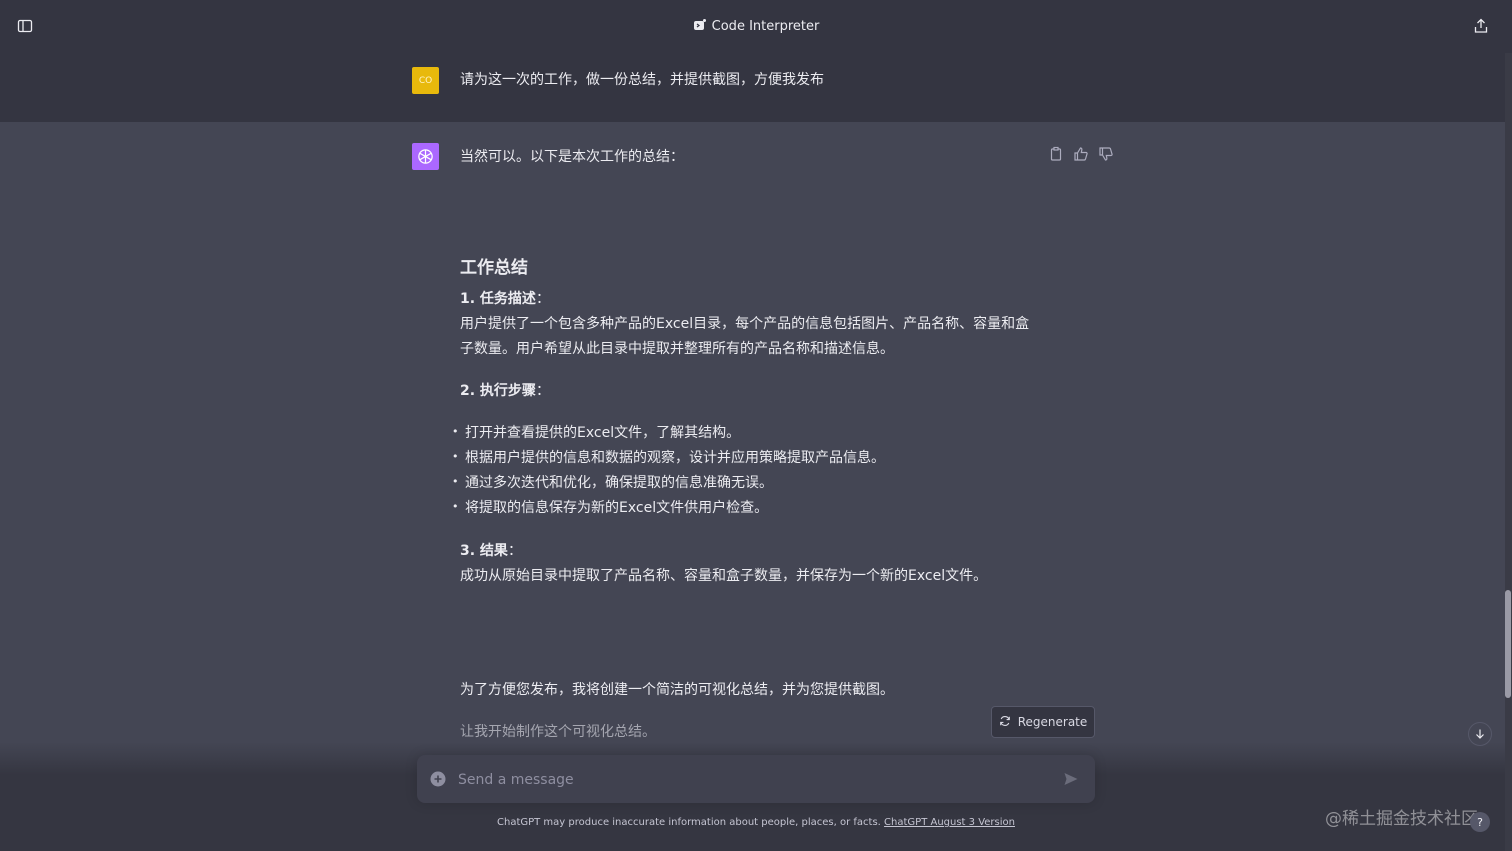 This screenshot has width=1512, height=851. I want to click on assistant-avatar, so click(425, 156).